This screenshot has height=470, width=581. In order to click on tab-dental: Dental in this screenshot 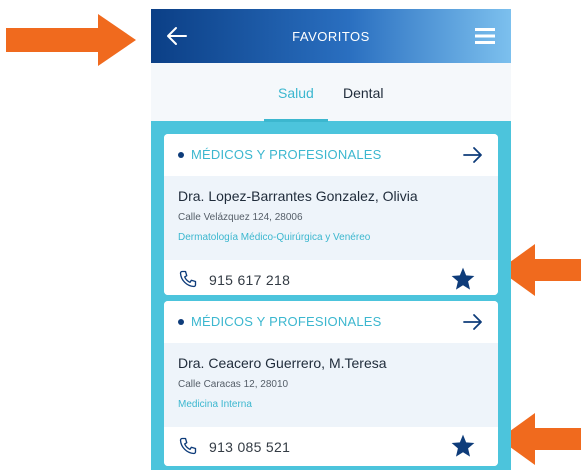, I will do `click(363, 93)`.